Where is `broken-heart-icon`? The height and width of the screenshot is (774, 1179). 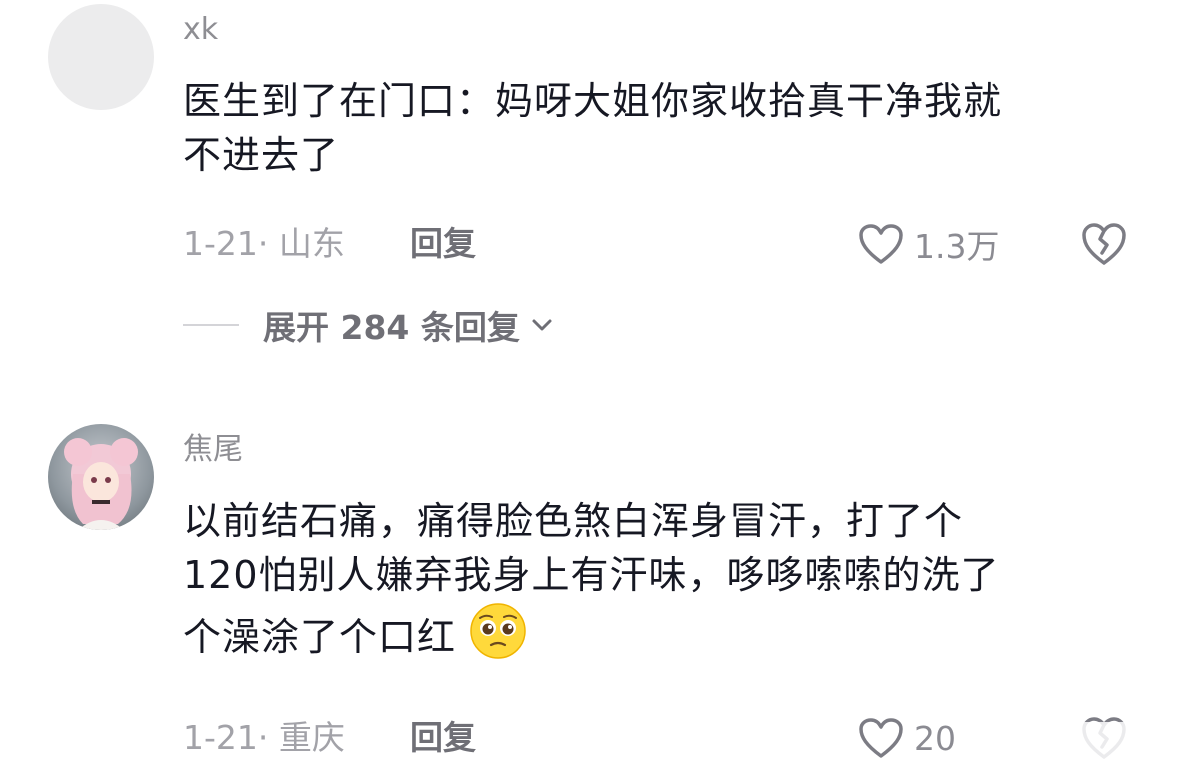
broken-heart-icon is located at coordinates (1104, 244).